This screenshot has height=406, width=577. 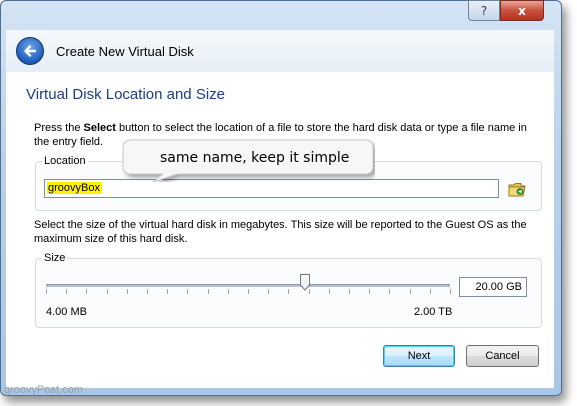 I want to click on cancel-button: Cancel, so click(x=502, y=356).